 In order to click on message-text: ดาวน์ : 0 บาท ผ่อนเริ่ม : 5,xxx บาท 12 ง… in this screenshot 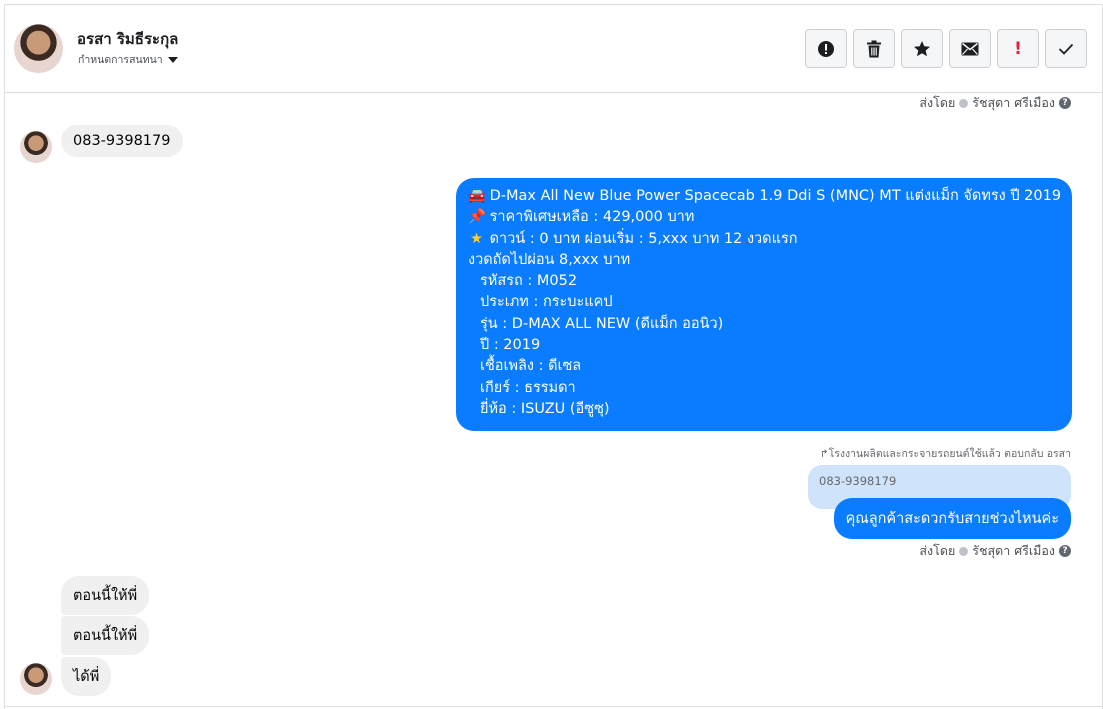, I will do `click(643, 238)`.